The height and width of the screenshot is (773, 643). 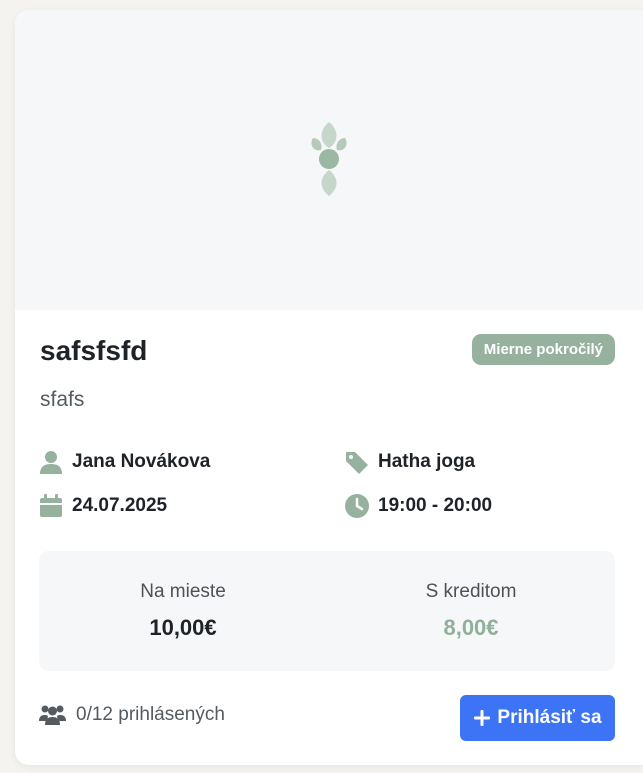 I want to click on signup-button: Prihlásiť sa, so click(x=537, y=718).